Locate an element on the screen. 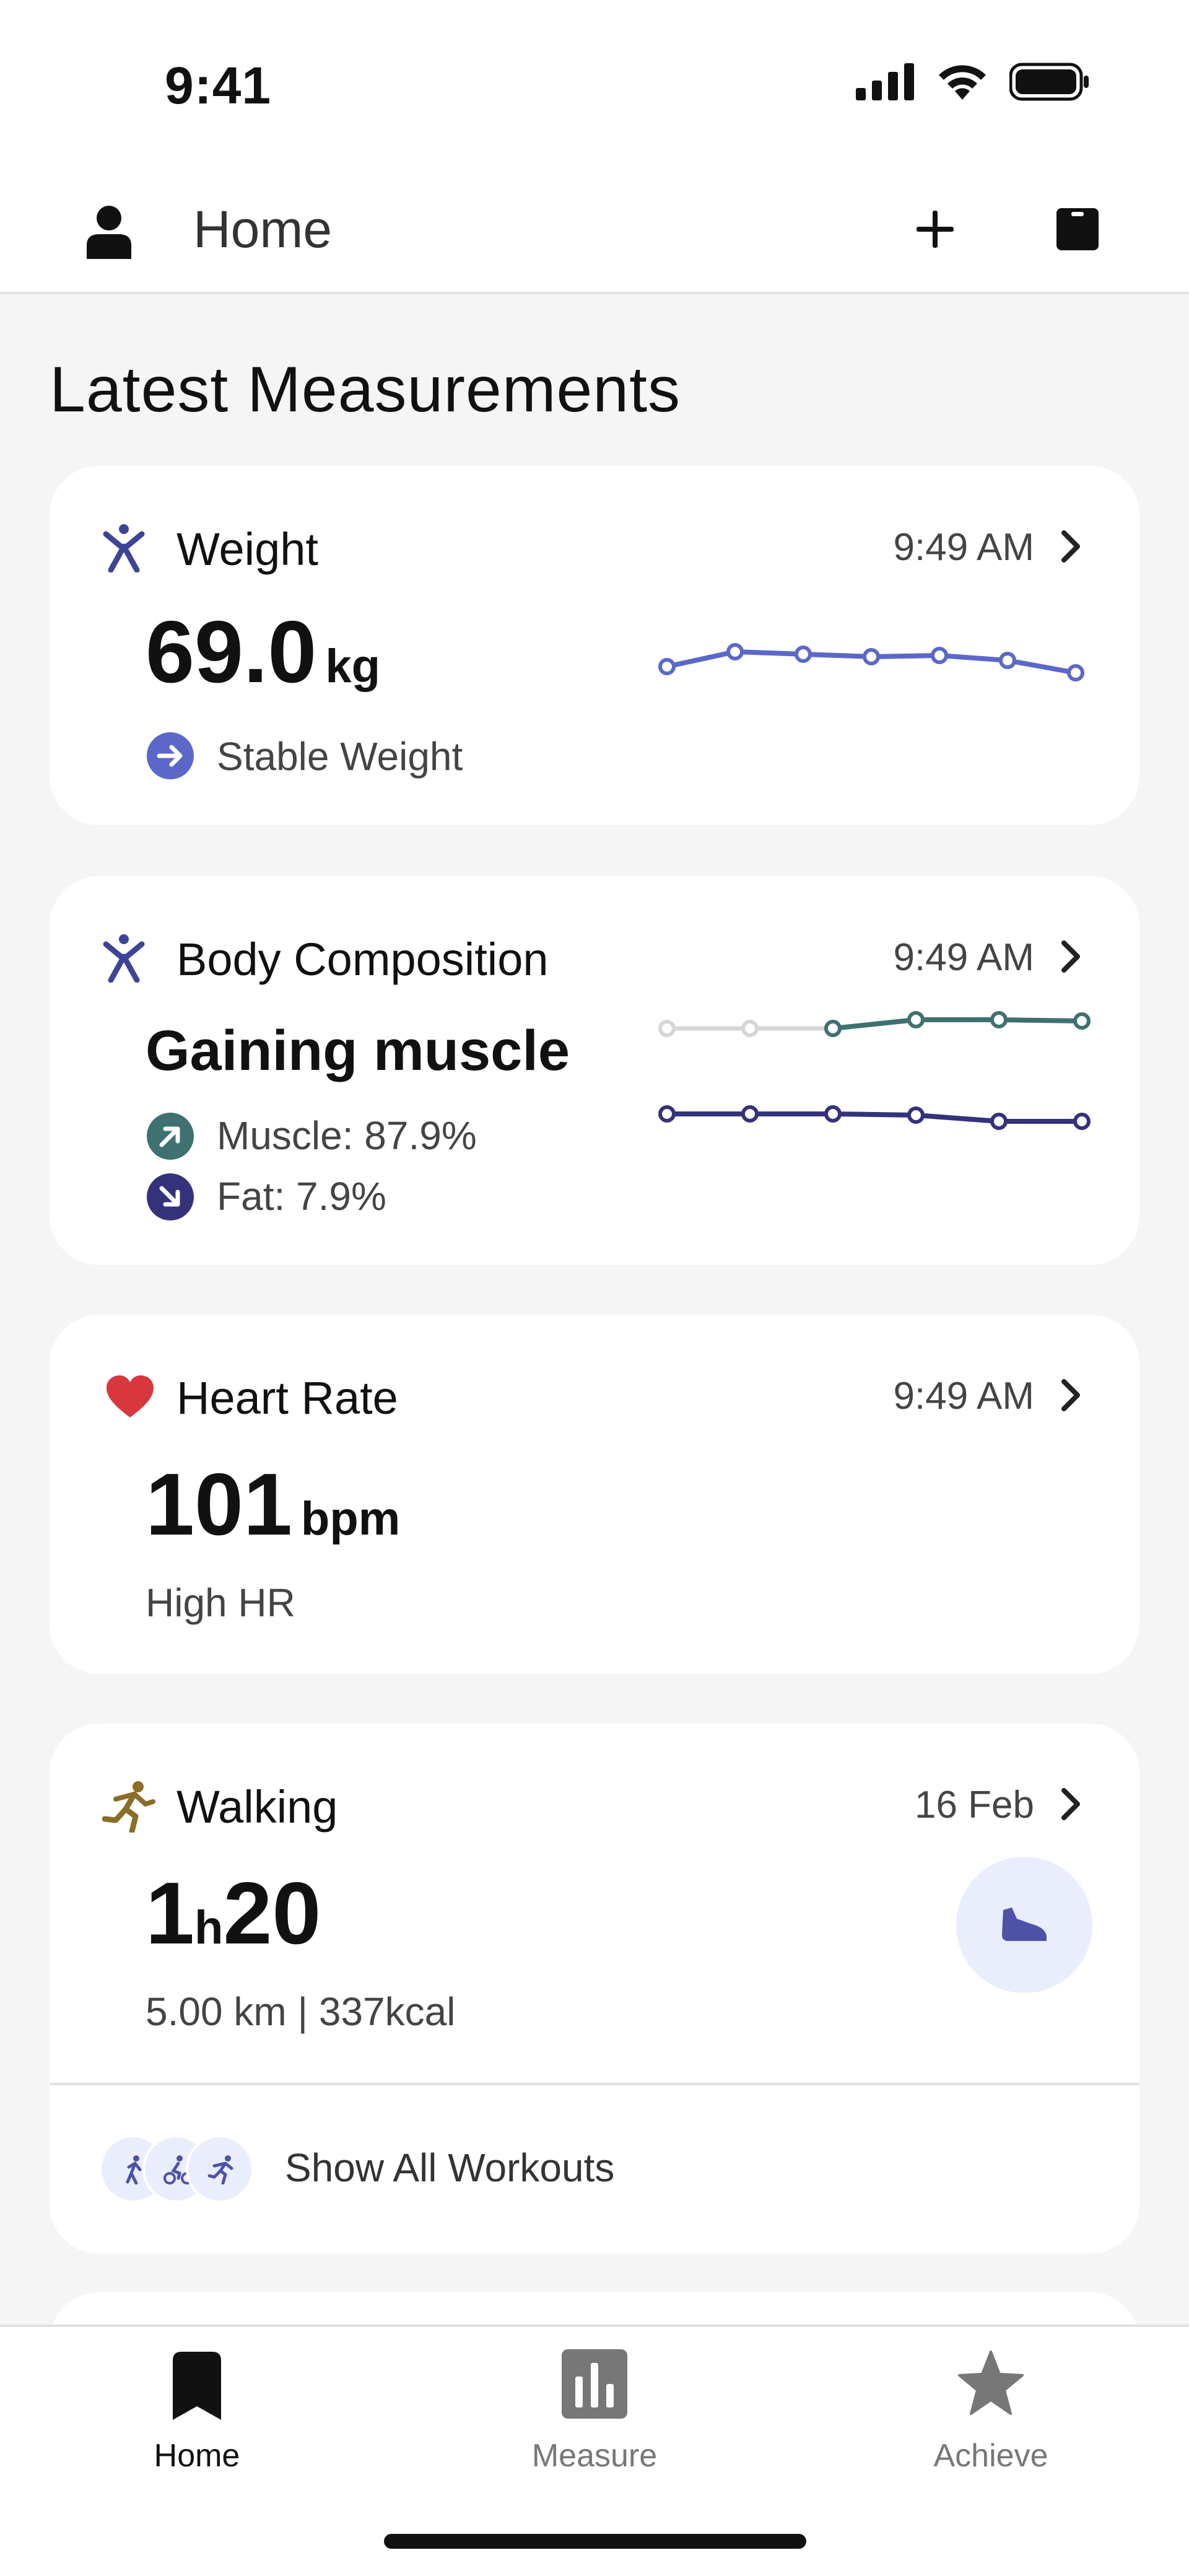  status-bar: 9:41 is located at coordinates (594, 90).